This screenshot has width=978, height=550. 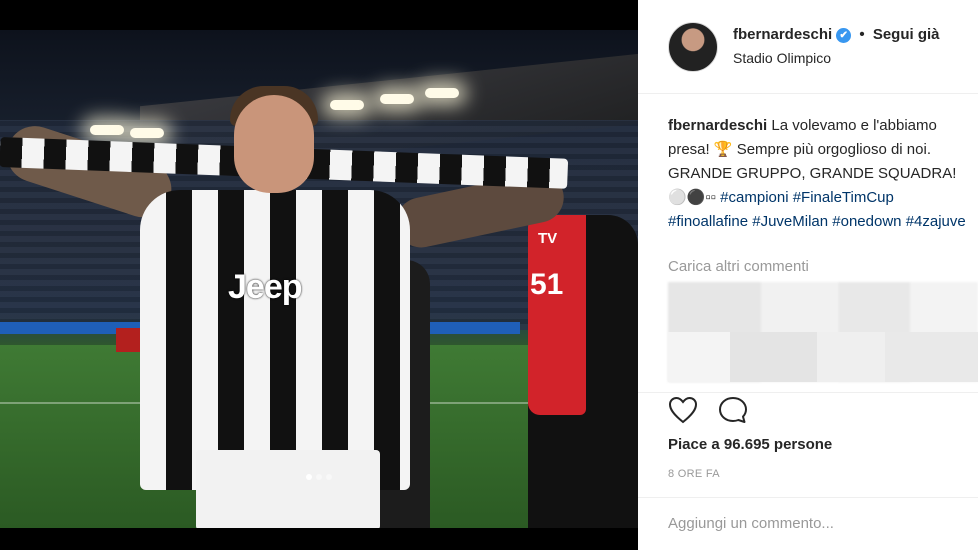 I want to click on heart-icon, so click(x=683, y=410).